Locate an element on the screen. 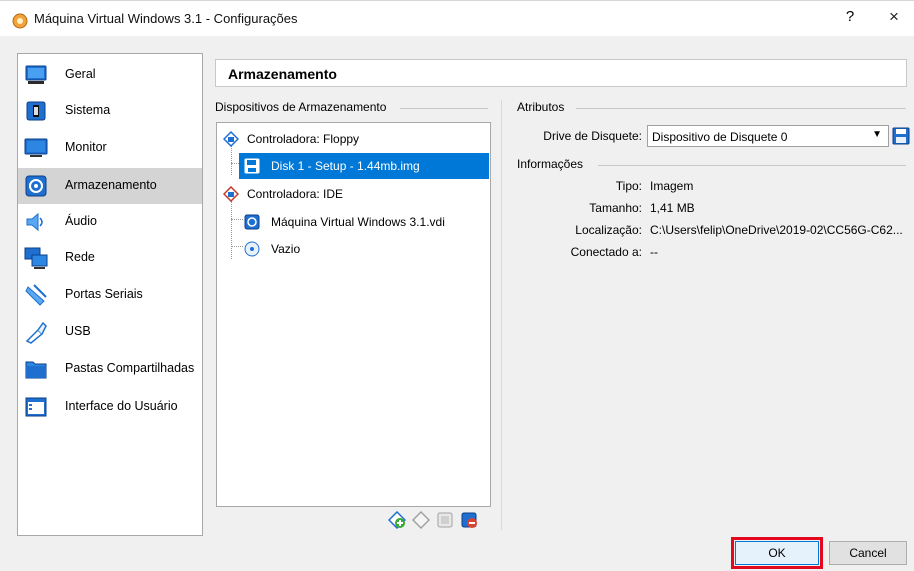 This screenshot has width=914, height=571. tree-item-label: Controladora: Floppy is located at coordinates (303, 139).